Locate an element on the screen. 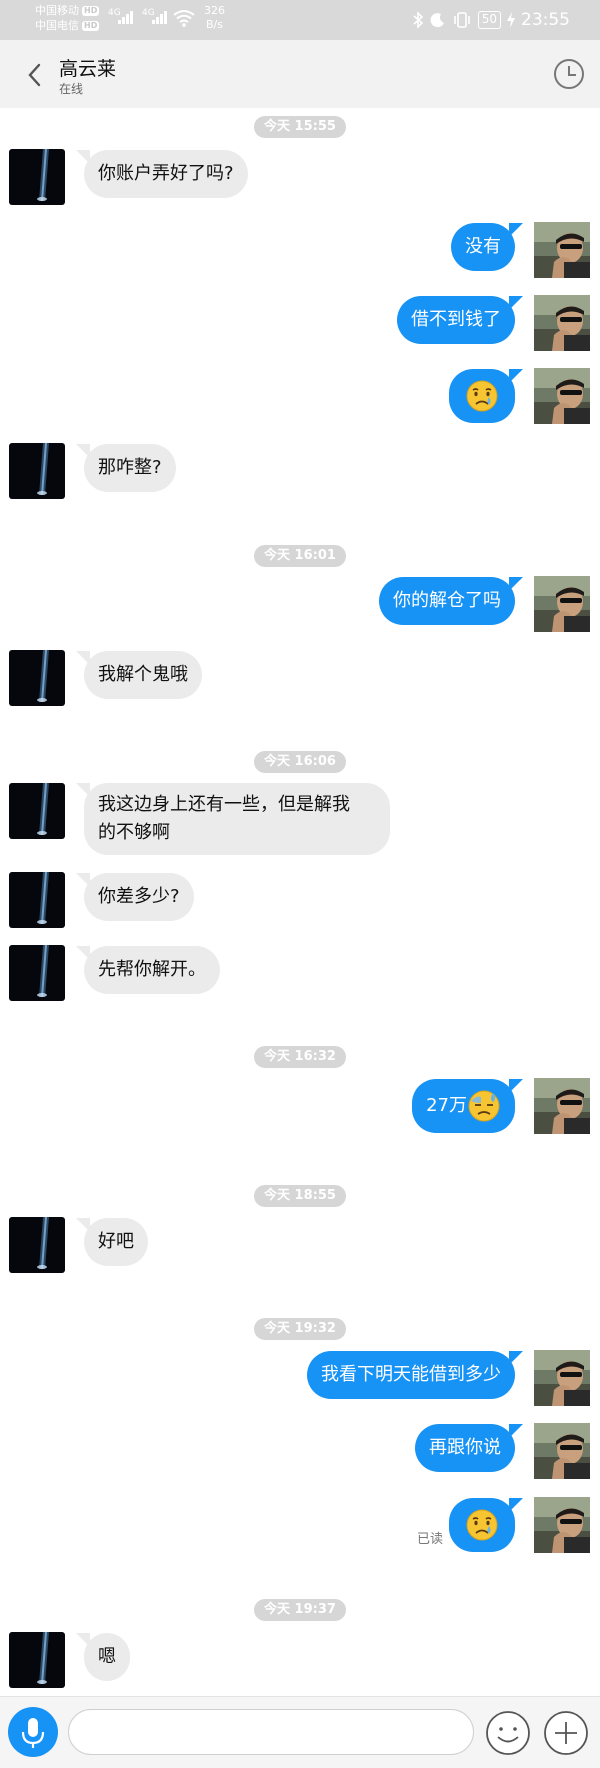  timestamp: 今天 15:55 is located at coordinates (300, 126).